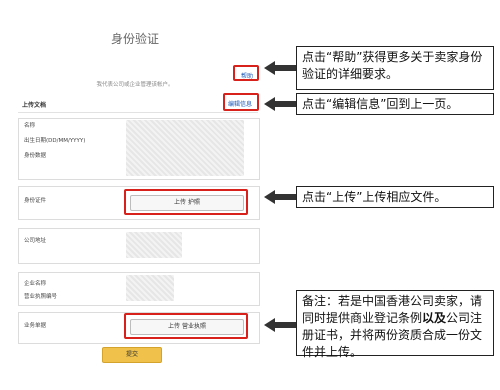  What do you see at coordinates (138, 112) in the screenshot?
I see `divider` at bounding box center [138, 112].